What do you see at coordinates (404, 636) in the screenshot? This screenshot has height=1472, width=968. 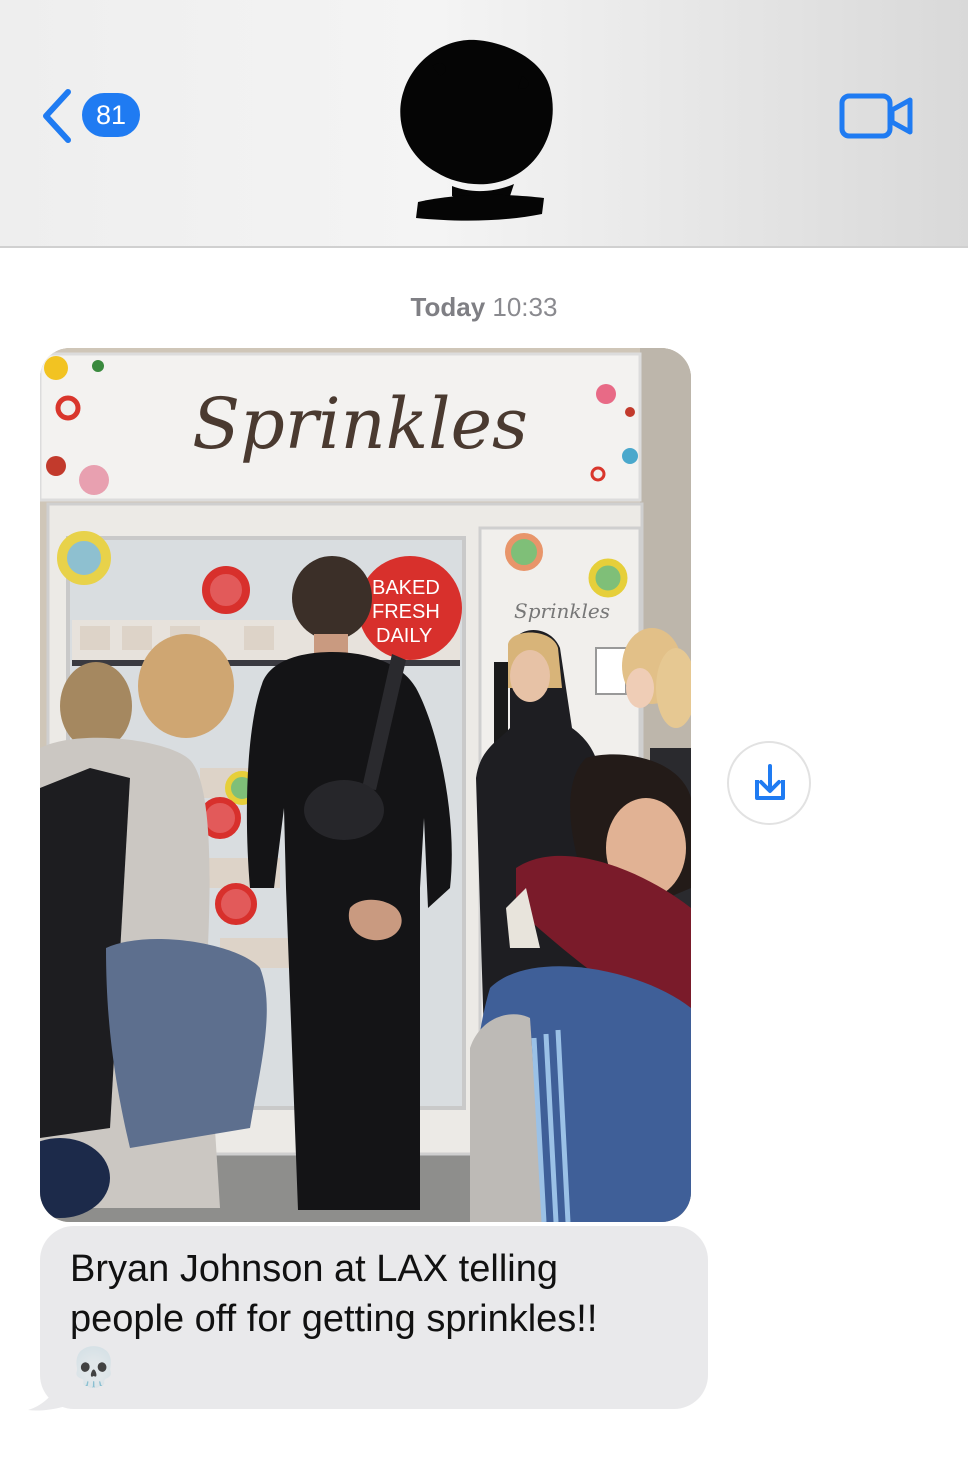 I see `baked-badge-line3: DAILY` at bounding box center [404, 636].